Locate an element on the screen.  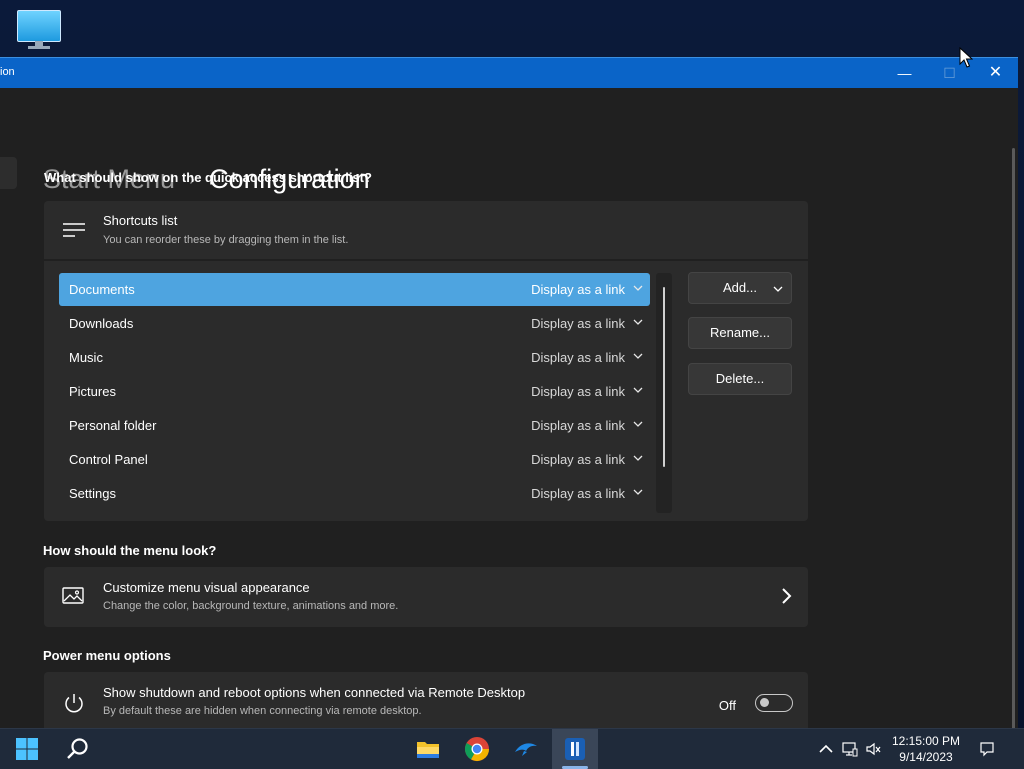
shortcuts-card-title: Shortcuts list is located at coordinates (140, 220).